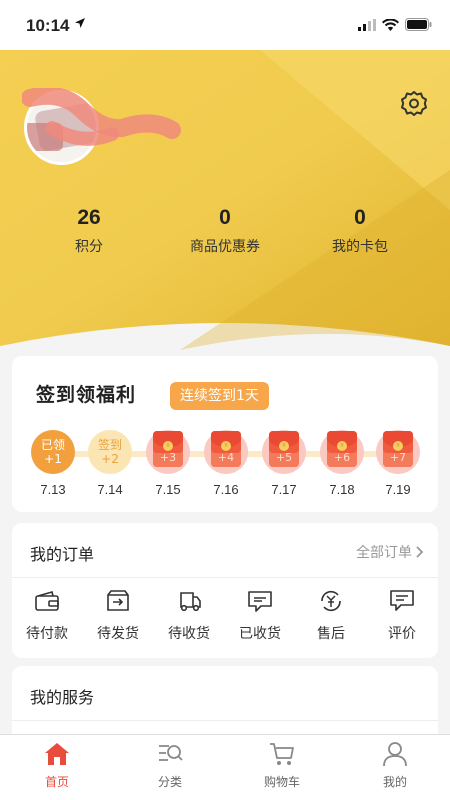 The width and height of the screenshot is (450, 800). What do you see at coordinates (189, 634) in the screenshot?
I see `order-item-label: 待收货` at bounding box center [189, 634].